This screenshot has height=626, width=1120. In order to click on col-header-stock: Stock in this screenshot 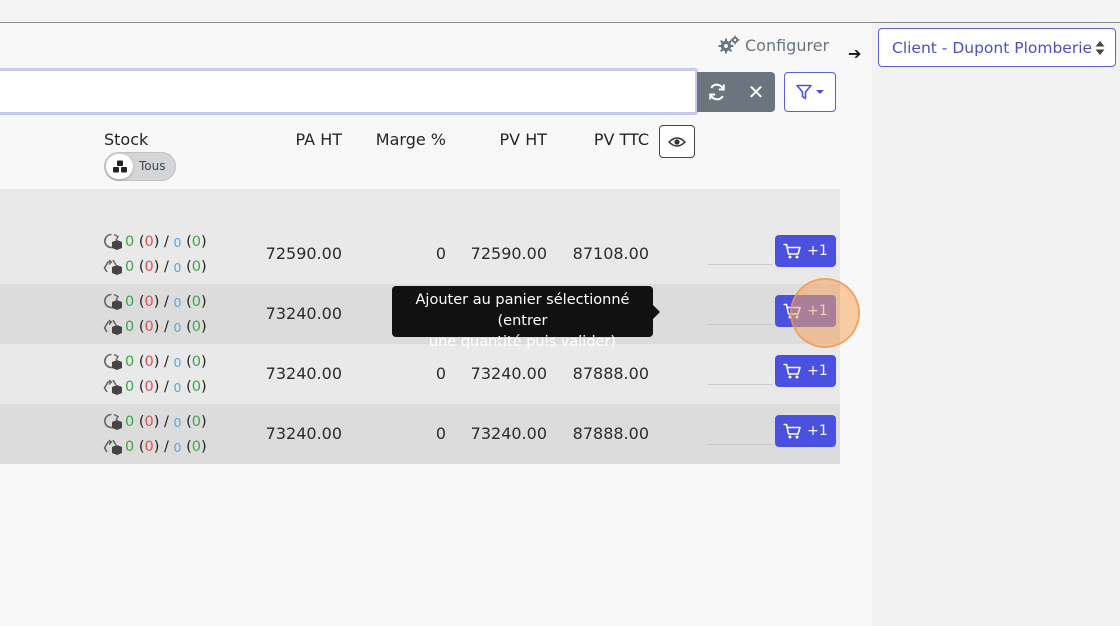, I will do `click(126, 139)`.